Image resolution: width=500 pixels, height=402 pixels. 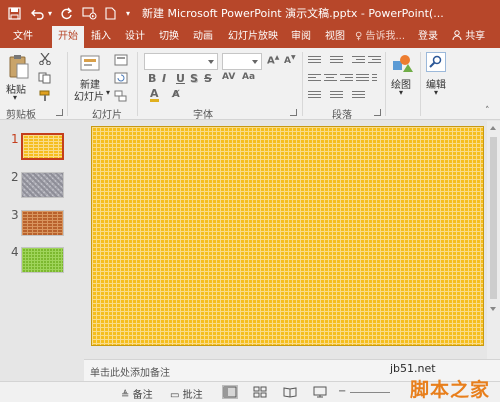 I want to click on align-center-icon, so click(x=330, y=79).